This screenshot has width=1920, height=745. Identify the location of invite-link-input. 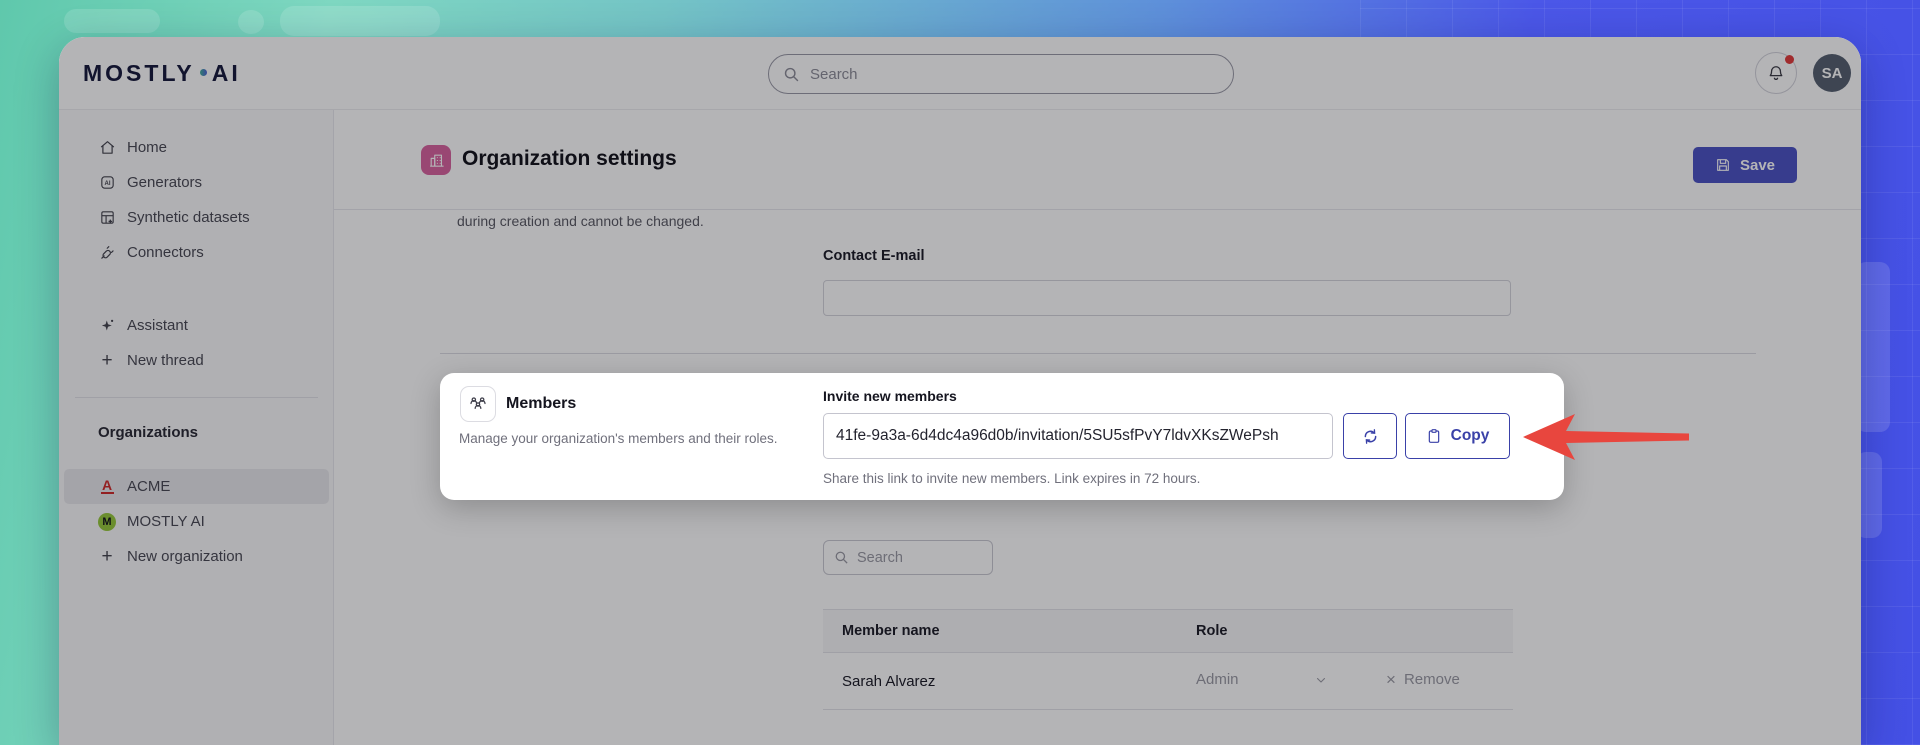
(1078, 436).